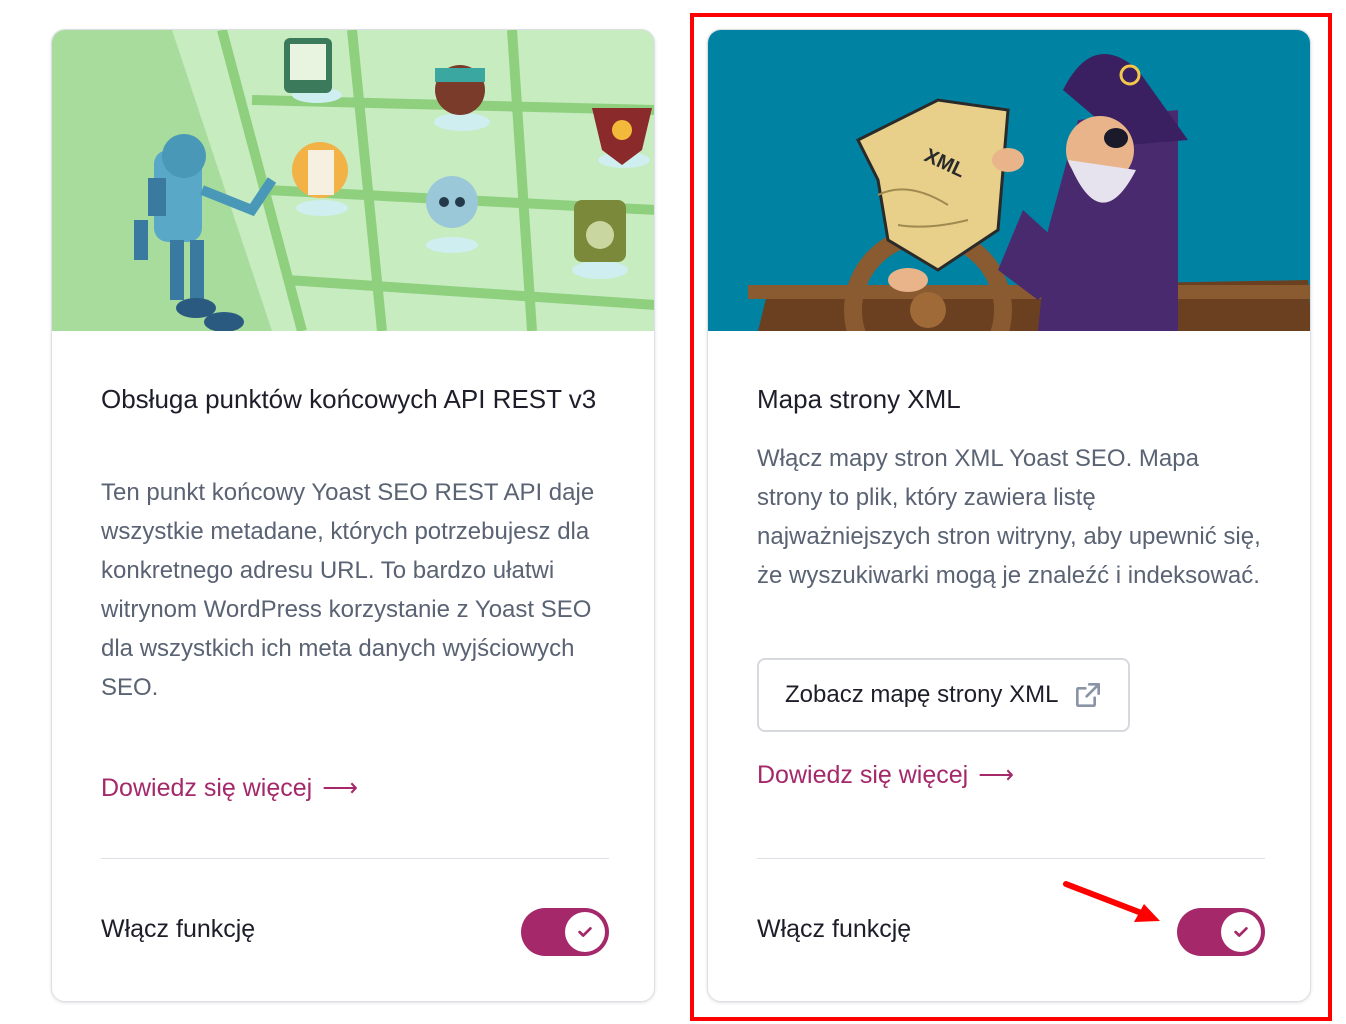 This screenshot has height=1024, width=1346. I want to click on card-title: Mapa strony XML, so click(859, 399).